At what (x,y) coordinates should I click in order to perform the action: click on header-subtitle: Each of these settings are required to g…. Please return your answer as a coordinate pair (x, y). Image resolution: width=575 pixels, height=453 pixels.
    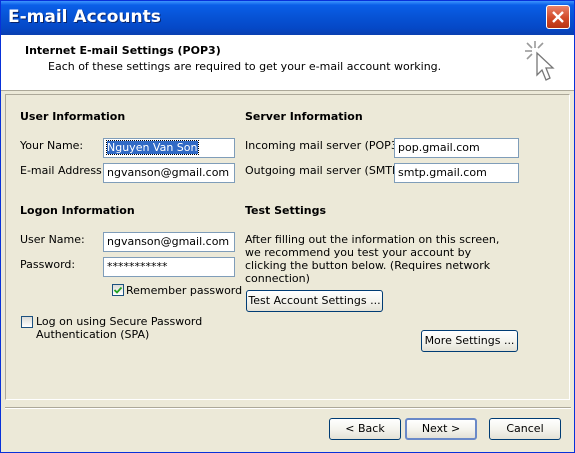
    Looking at the image, I should click on (245, 66).